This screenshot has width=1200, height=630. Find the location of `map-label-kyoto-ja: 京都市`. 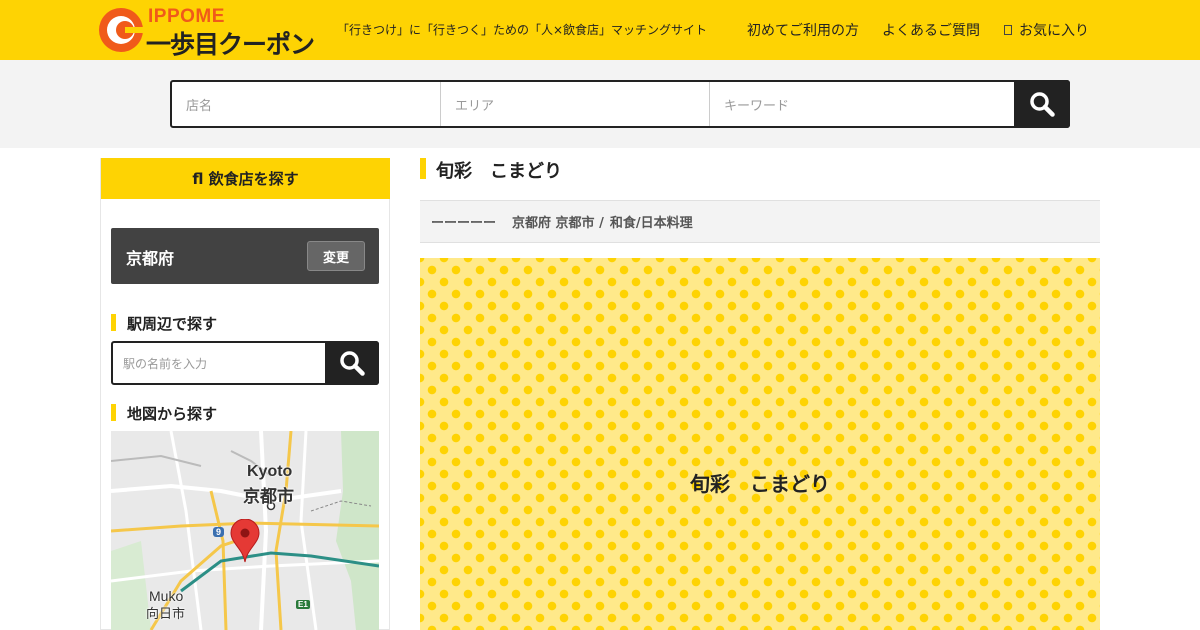

map-label-kyoto-ja: 京都市 is located at coordinates (268, 497).